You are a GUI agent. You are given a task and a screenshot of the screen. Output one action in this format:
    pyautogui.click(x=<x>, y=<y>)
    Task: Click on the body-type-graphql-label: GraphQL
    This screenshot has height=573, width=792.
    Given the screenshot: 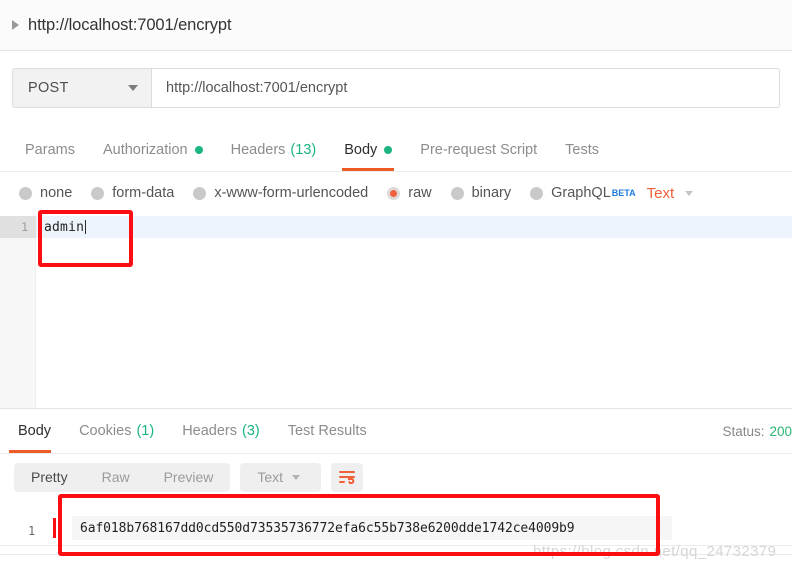 What is the action you would take?
    pyautogui.click(x=581, y=193)
    